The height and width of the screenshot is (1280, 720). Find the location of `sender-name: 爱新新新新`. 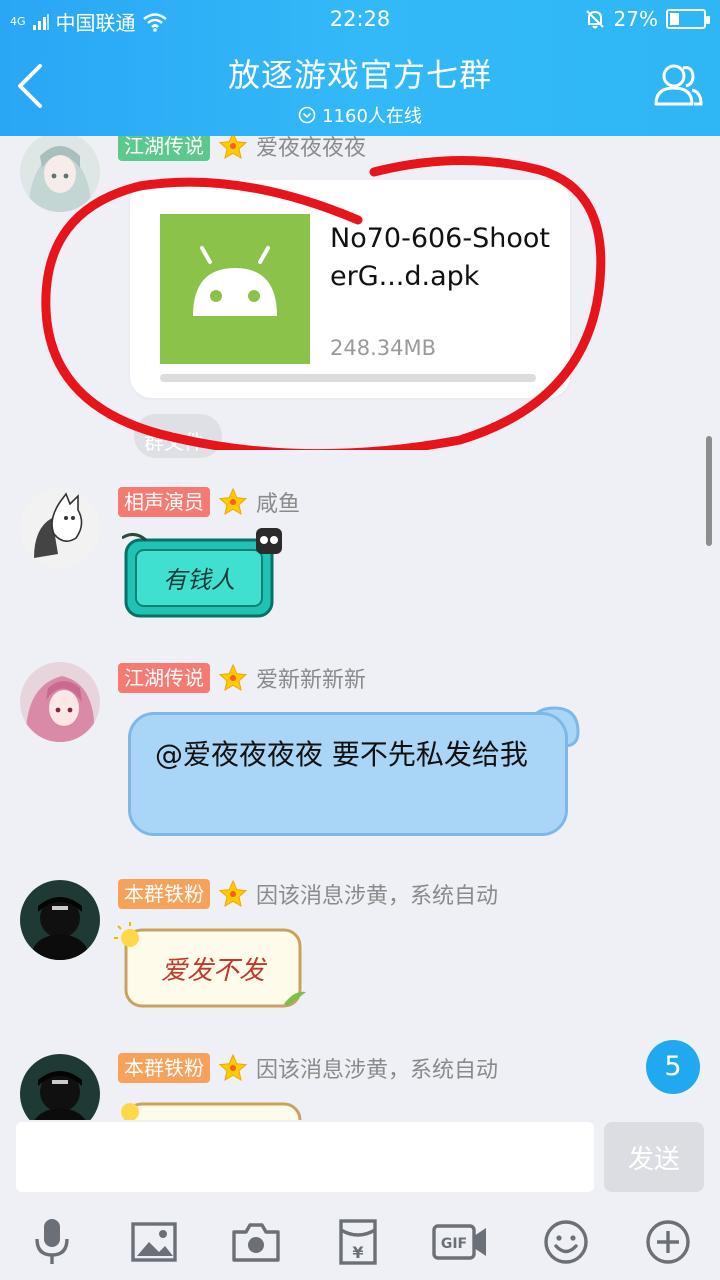

sender-name: 爱新新新新 is located at coordinates (311, 680).